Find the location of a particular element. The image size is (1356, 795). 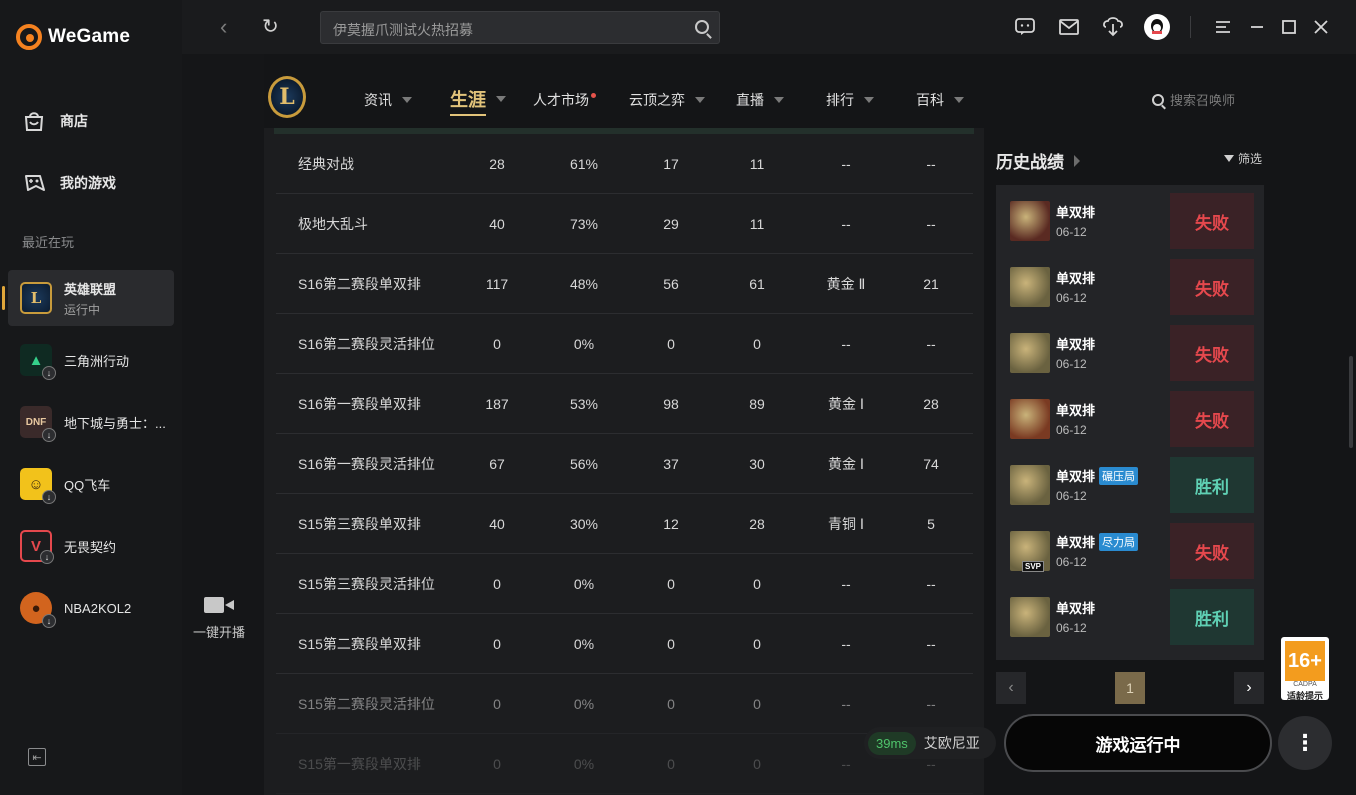

table-cell: 187 is located at coordinates (497, 404).